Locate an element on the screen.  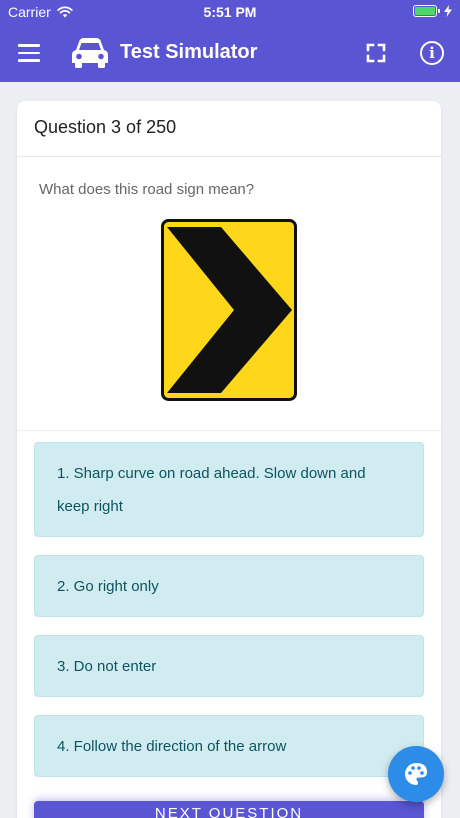
image-divider is located at coordinates (229, 430).